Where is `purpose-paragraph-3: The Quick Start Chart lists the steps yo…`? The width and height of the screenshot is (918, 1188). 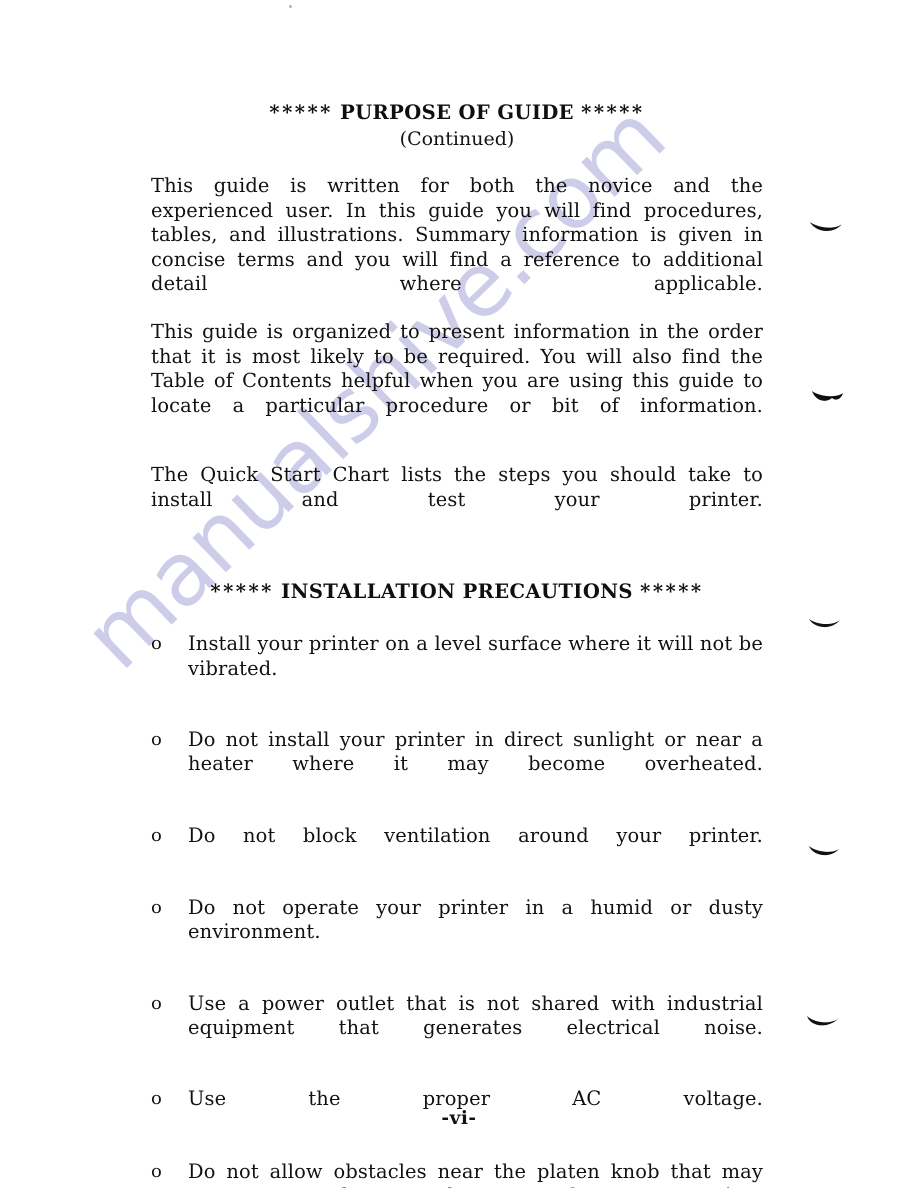
purpose-paragraph-3: The Quick Start Chart lists the steps yo… is located at coordinates (457, 487).